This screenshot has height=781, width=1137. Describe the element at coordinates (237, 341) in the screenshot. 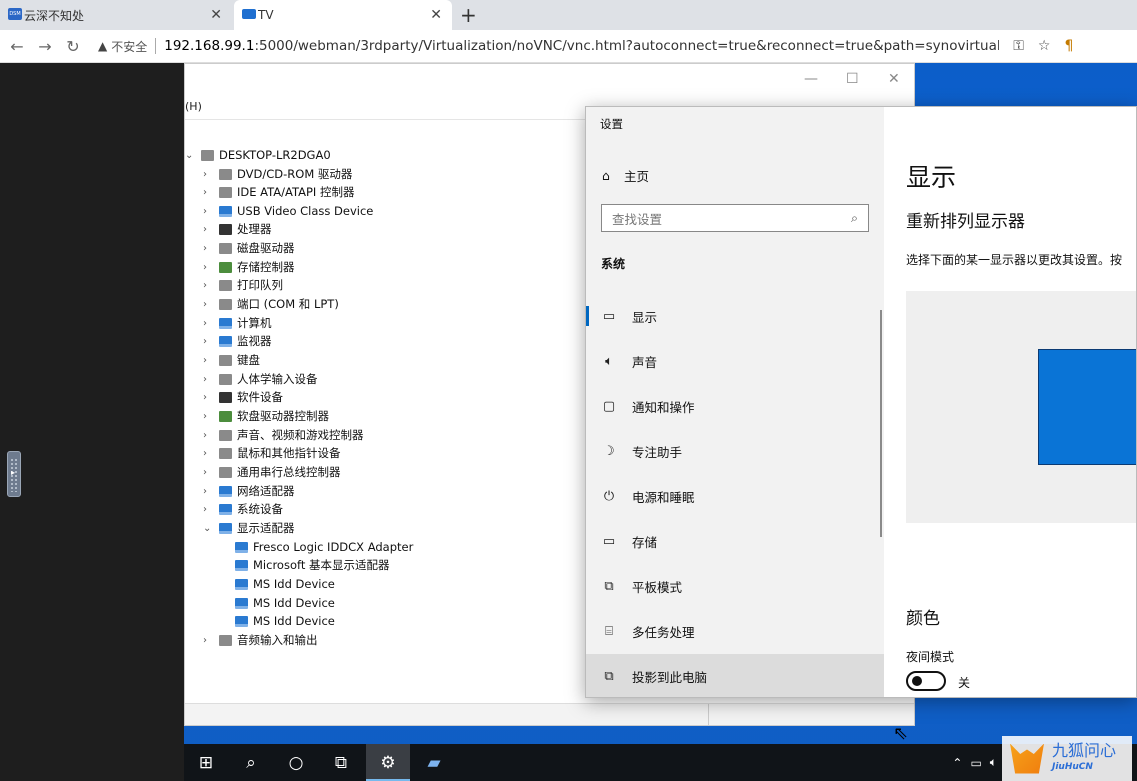

I see `tree-item: › 监视器` at that location.